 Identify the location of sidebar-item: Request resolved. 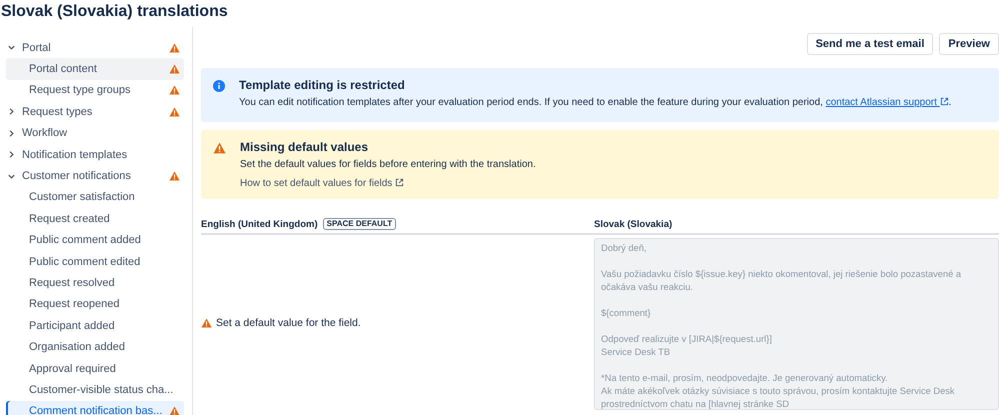
(95, 283).